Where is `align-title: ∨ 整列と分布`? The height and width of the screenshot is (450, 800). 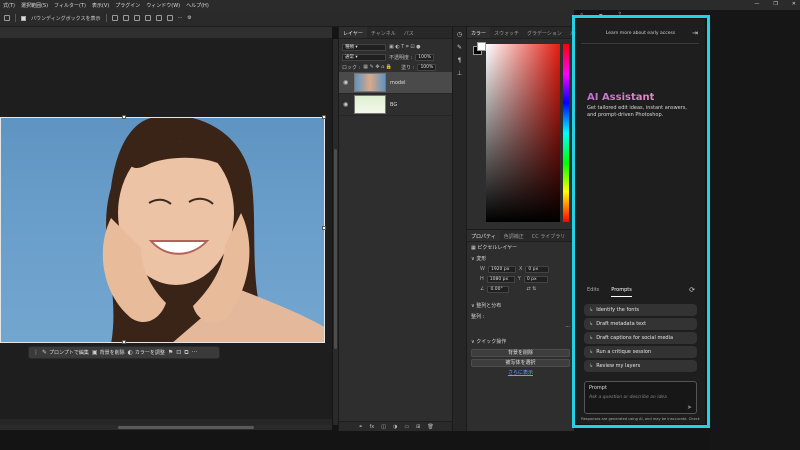
align-title: ∨ 整列と分布 is located at coordinates (486, 306).